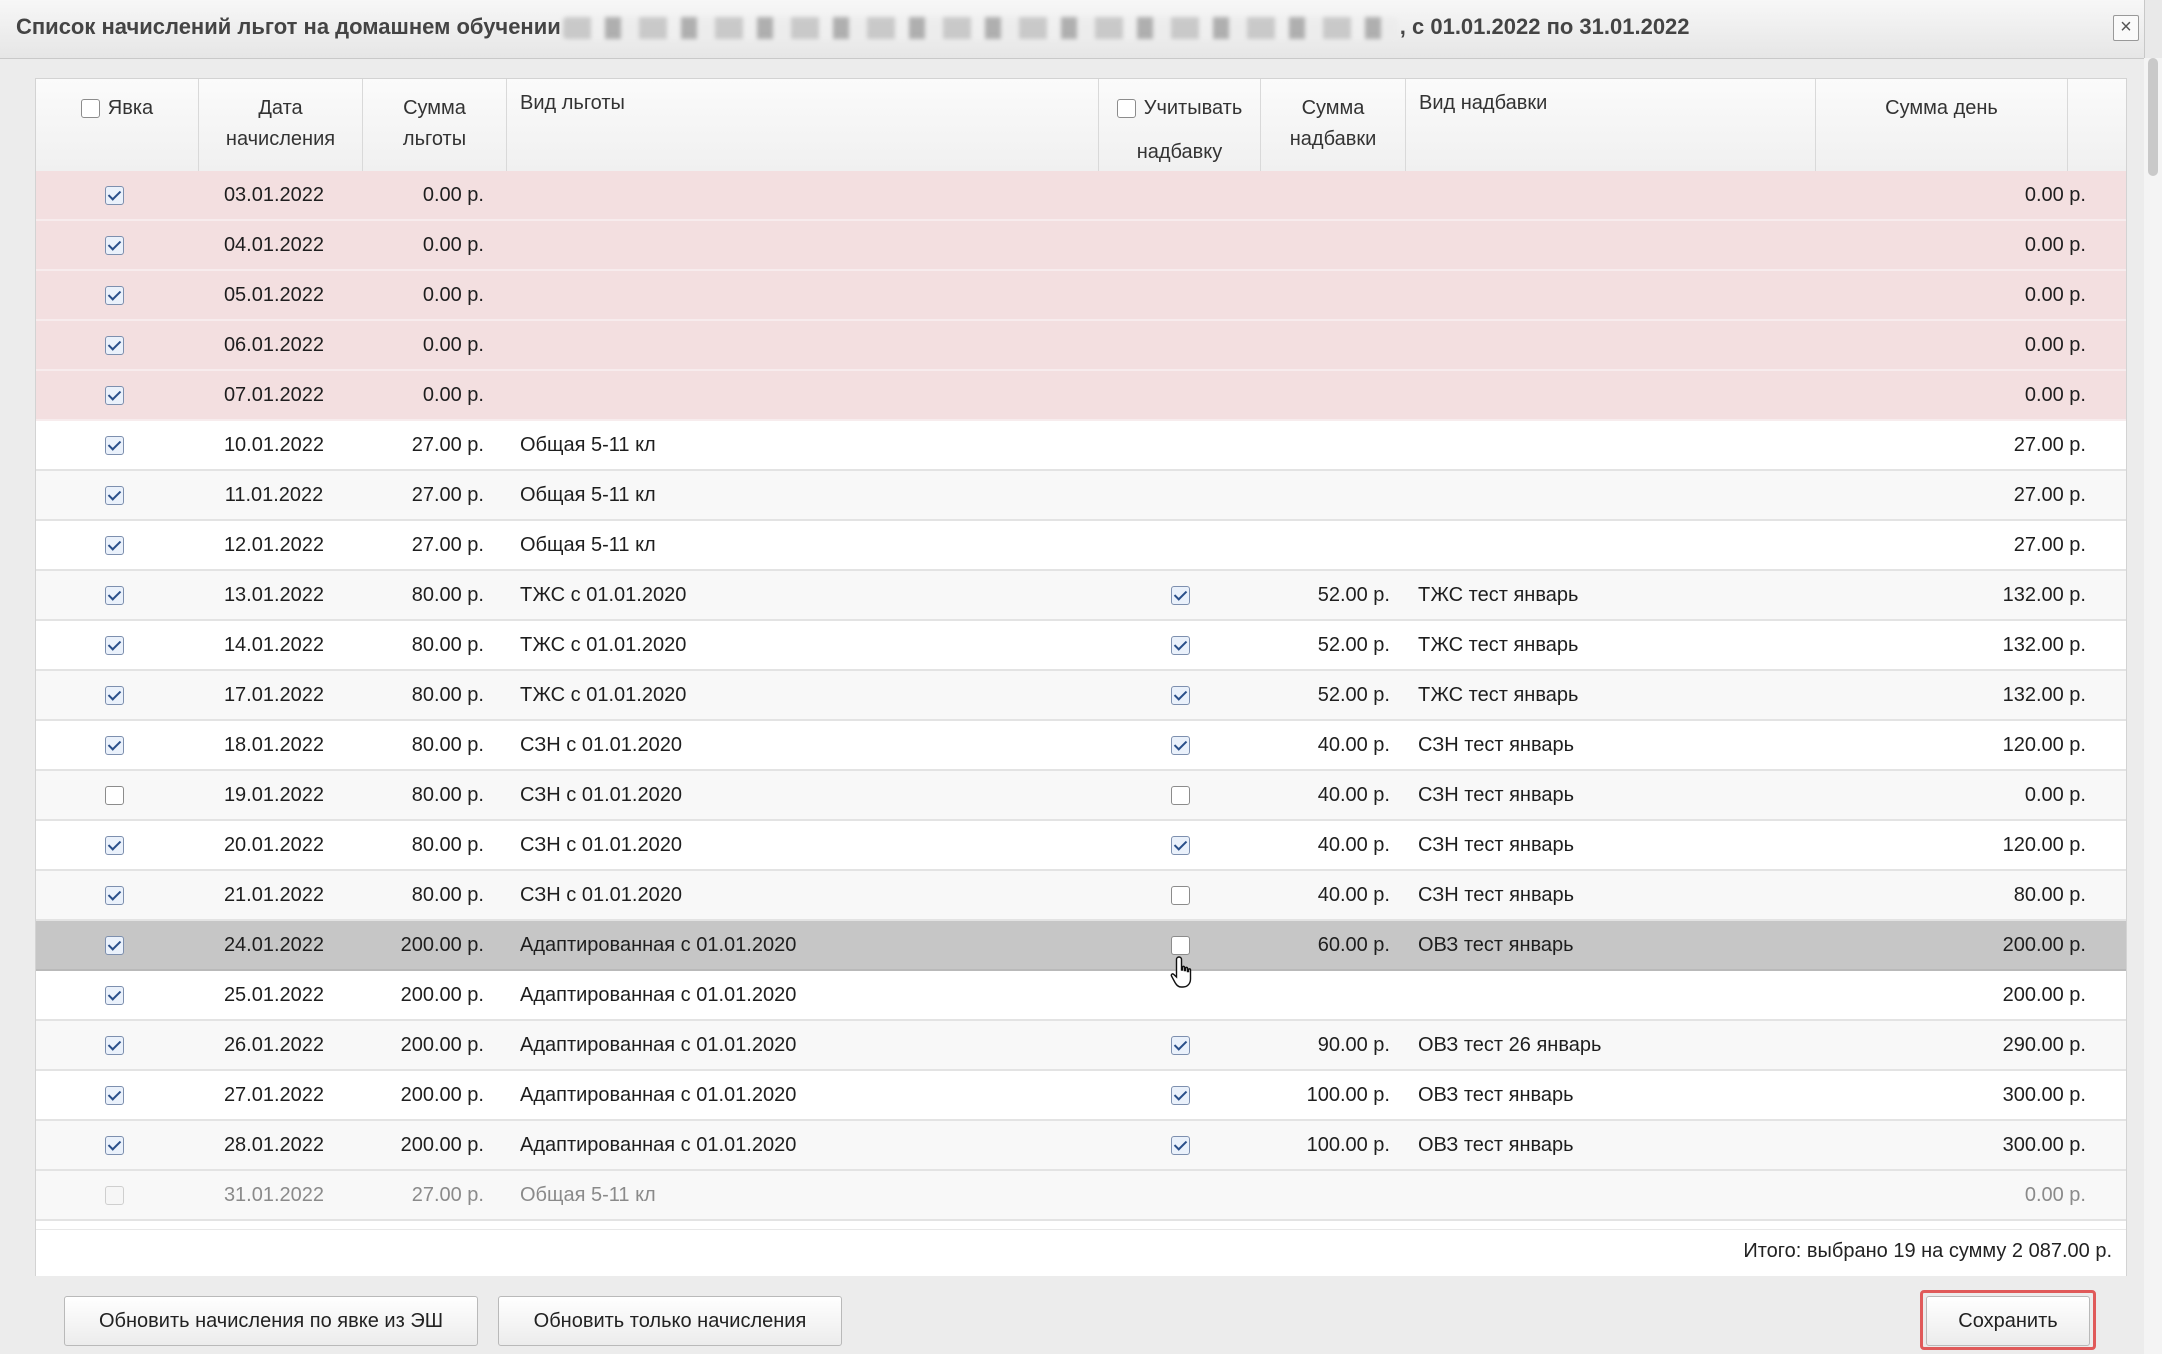 Image resolution: width=2162 pixels, height=1354 pixels. Describe the element at coordinates (447, 745) in the screenshot. I see `benefit-sum: 80.00 р.` at that location.